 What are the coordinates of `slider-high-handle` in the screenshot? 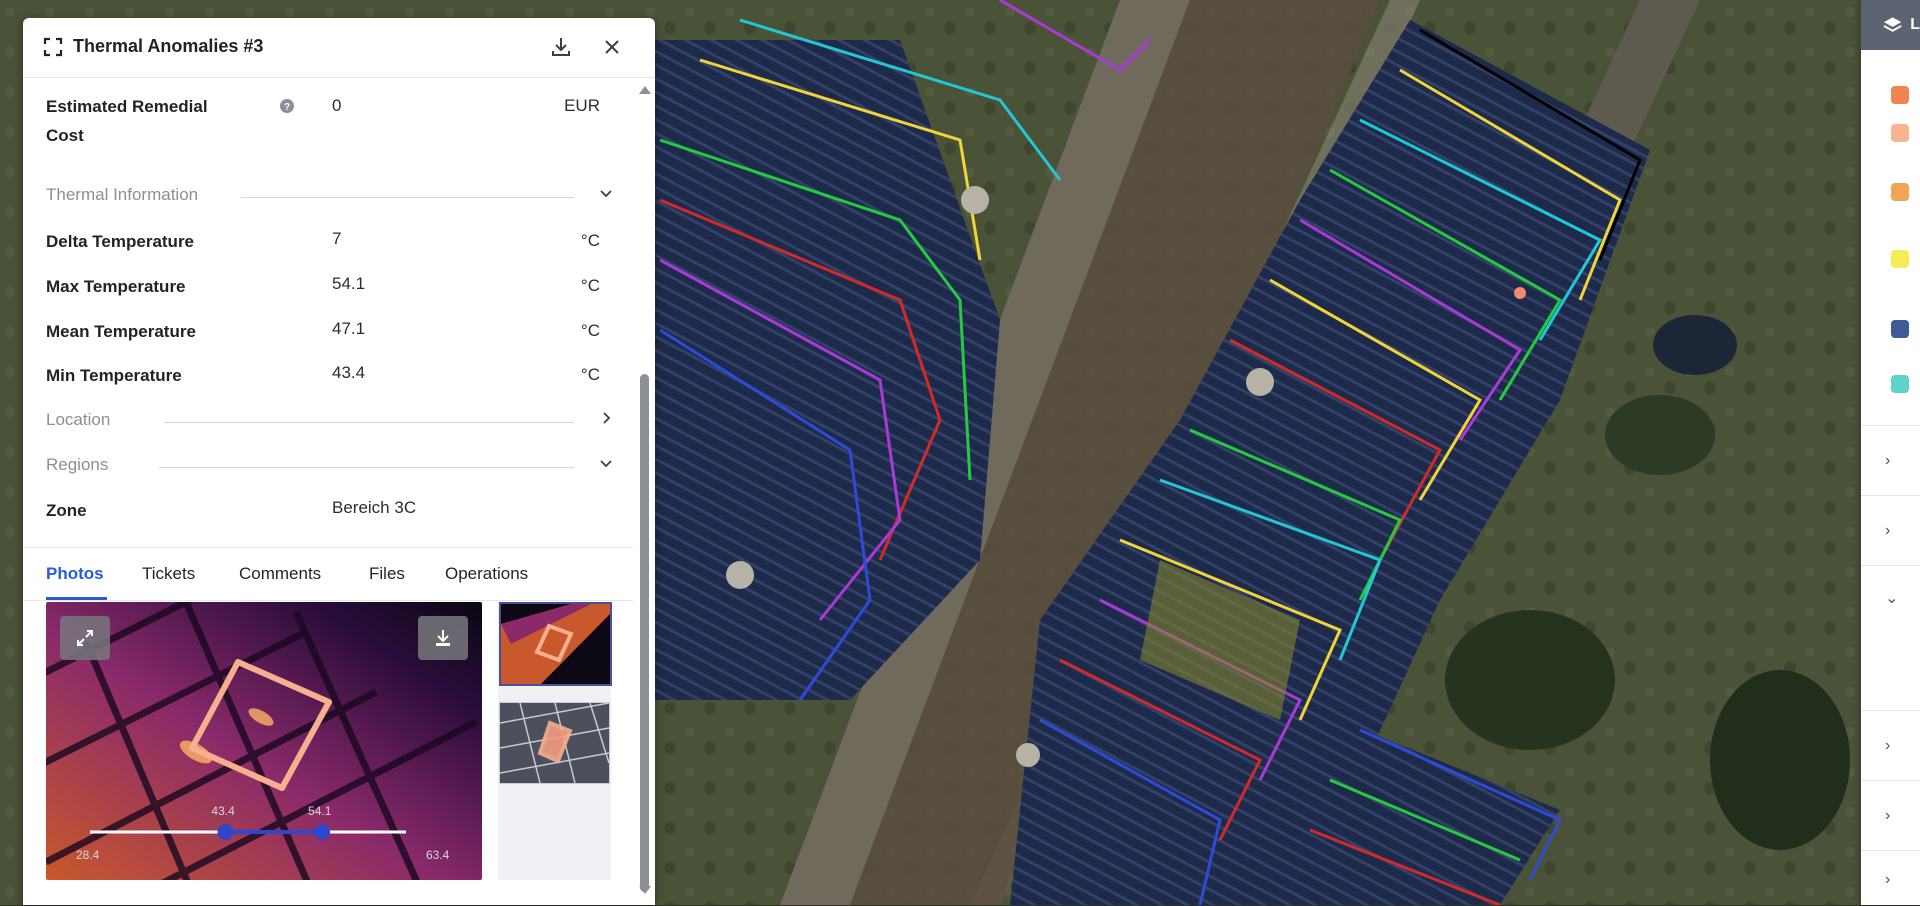 It's located at (322, 832).